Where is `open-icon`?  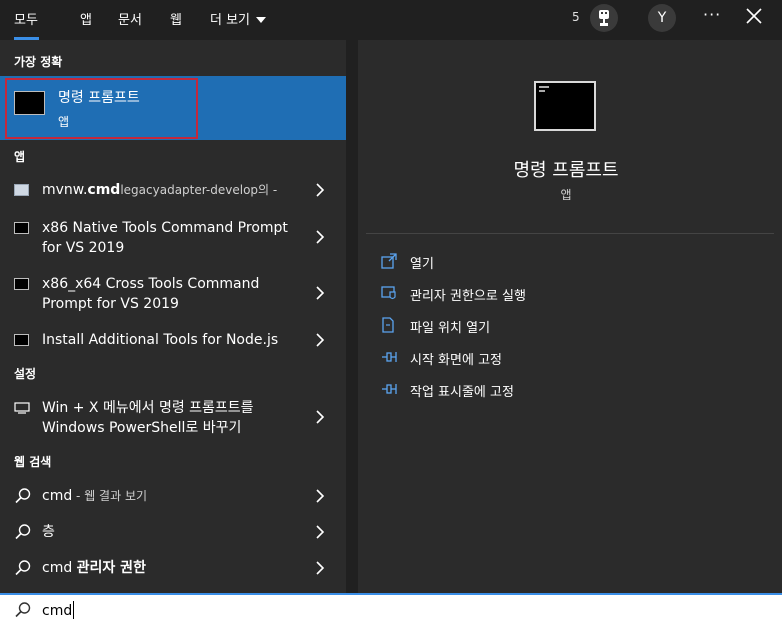 open-icon is located at coordinates (389, 261).